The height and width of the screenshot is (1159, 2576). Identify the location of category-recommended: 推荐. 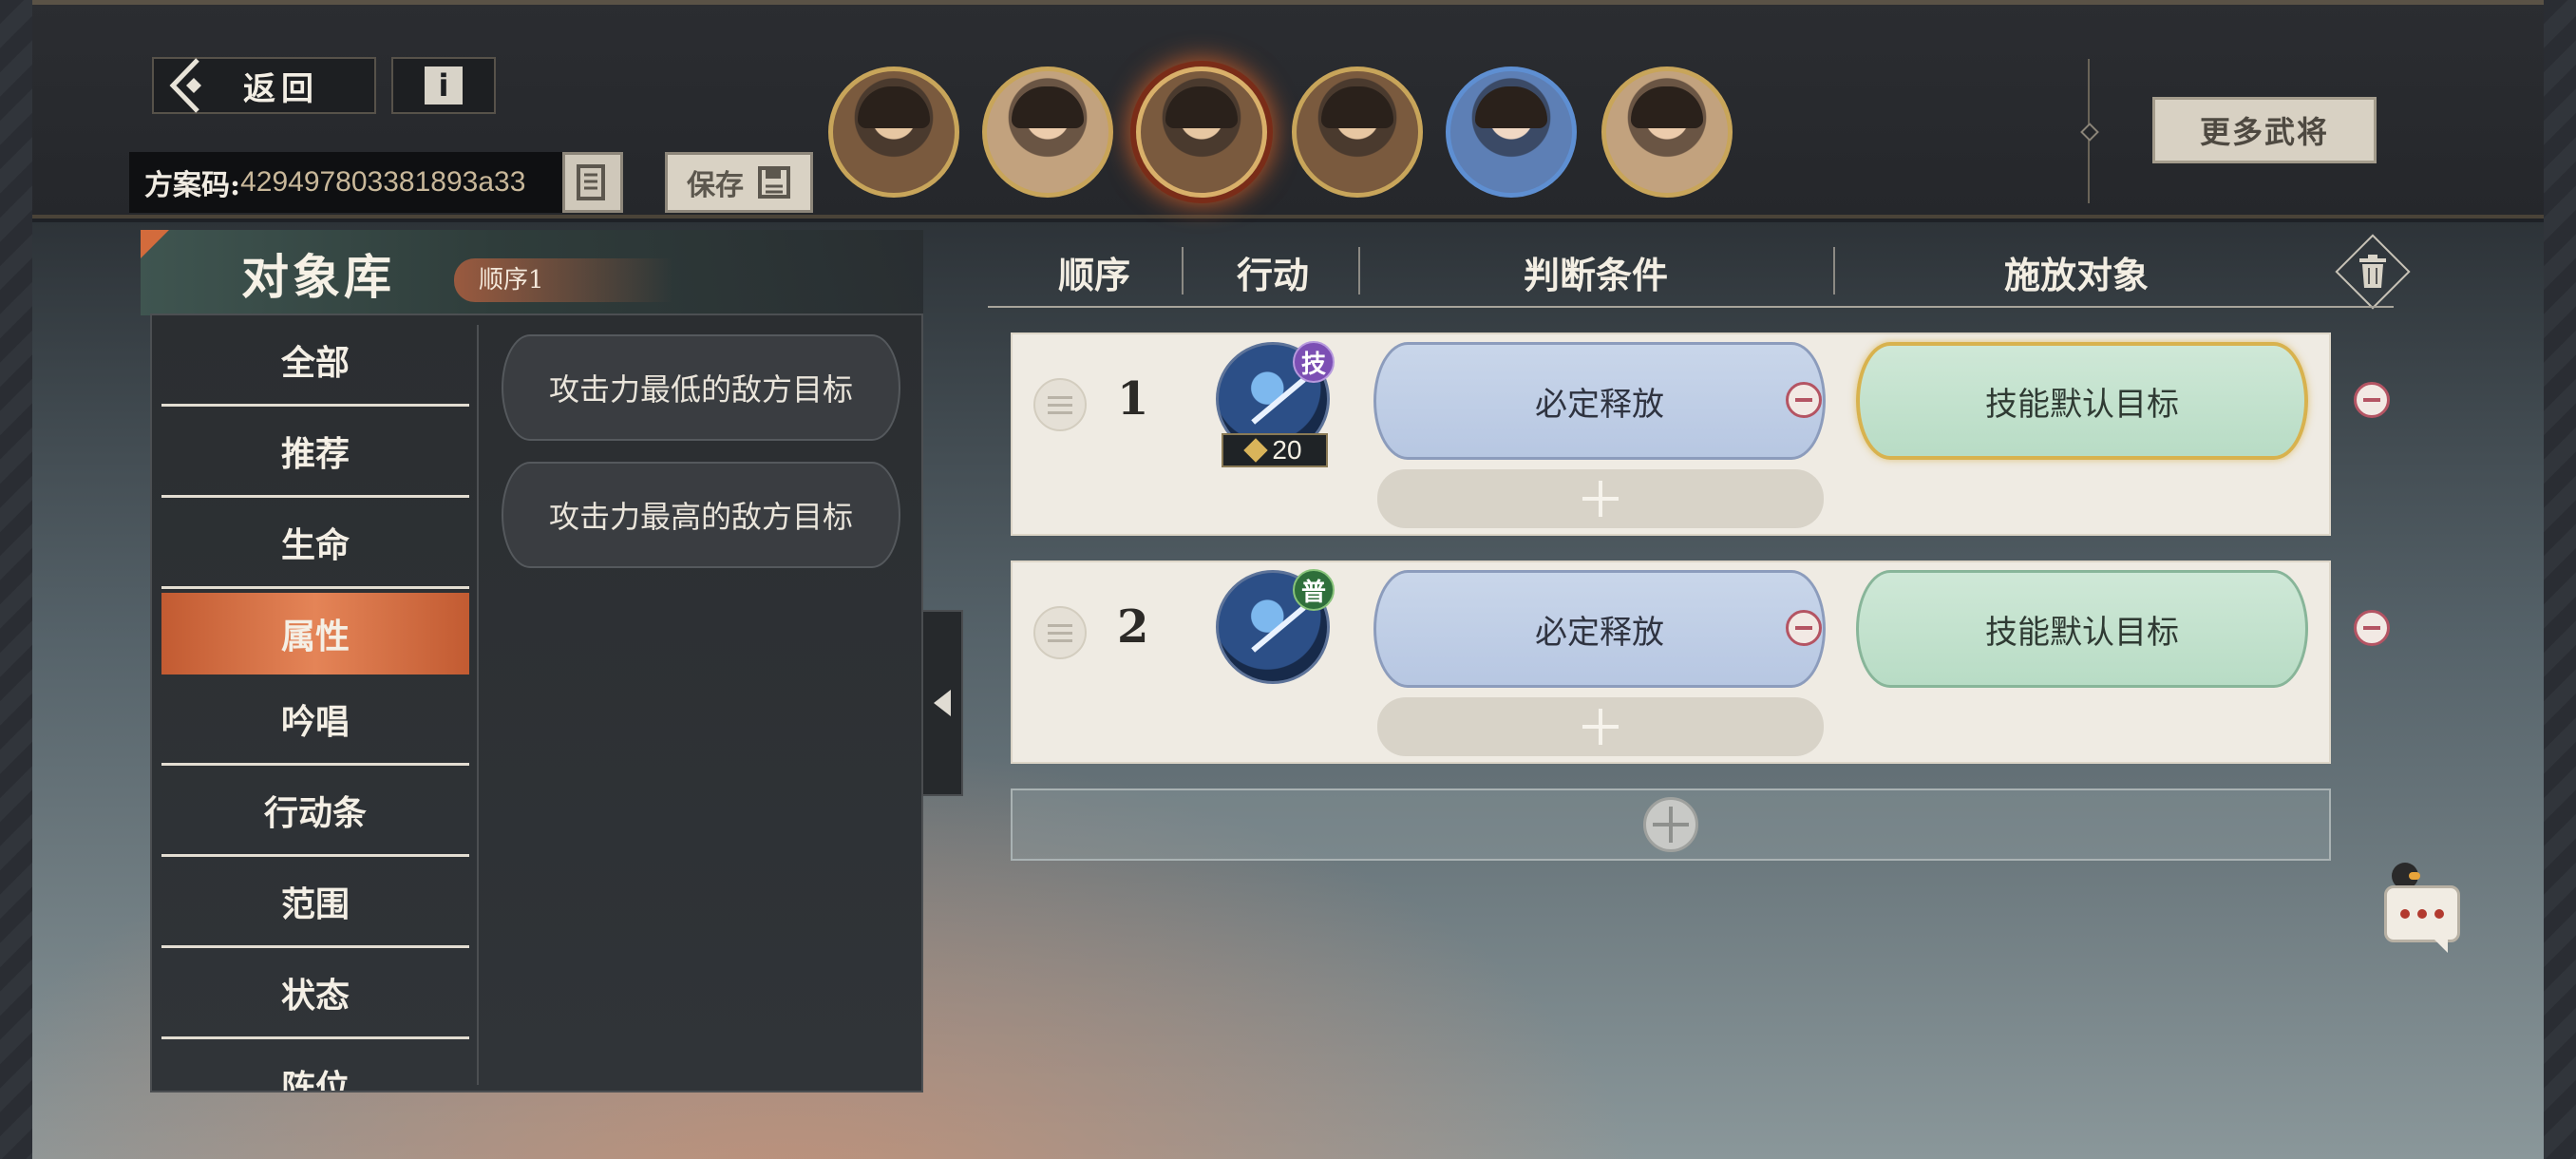
(315, 452).